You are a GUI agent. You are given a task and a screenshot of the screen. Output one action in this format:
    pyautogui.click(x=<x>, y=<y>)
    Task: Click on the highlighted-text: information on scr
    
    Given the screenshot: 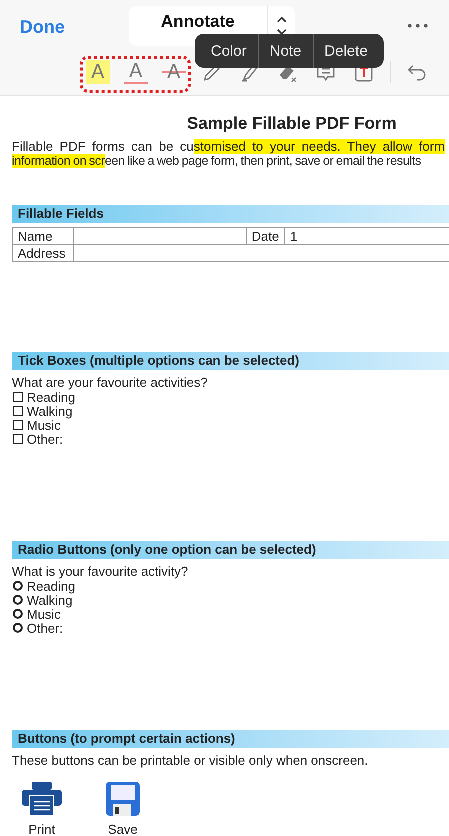 What is the action you would take?
    pyautogui.click(x=58, y=161)
    